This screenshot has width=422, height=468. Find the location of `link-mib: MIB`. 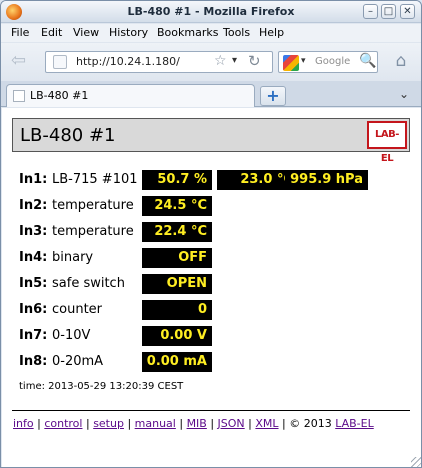

link-mib: MIB is located at coordinates (197, 423).